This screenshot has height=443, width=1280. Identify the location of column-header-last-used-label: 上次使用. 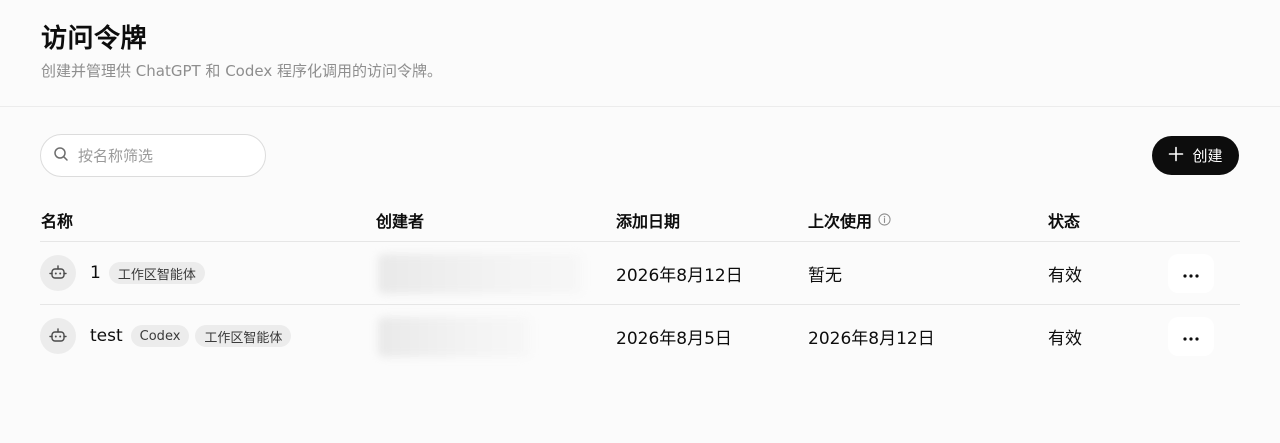
(840, 221).